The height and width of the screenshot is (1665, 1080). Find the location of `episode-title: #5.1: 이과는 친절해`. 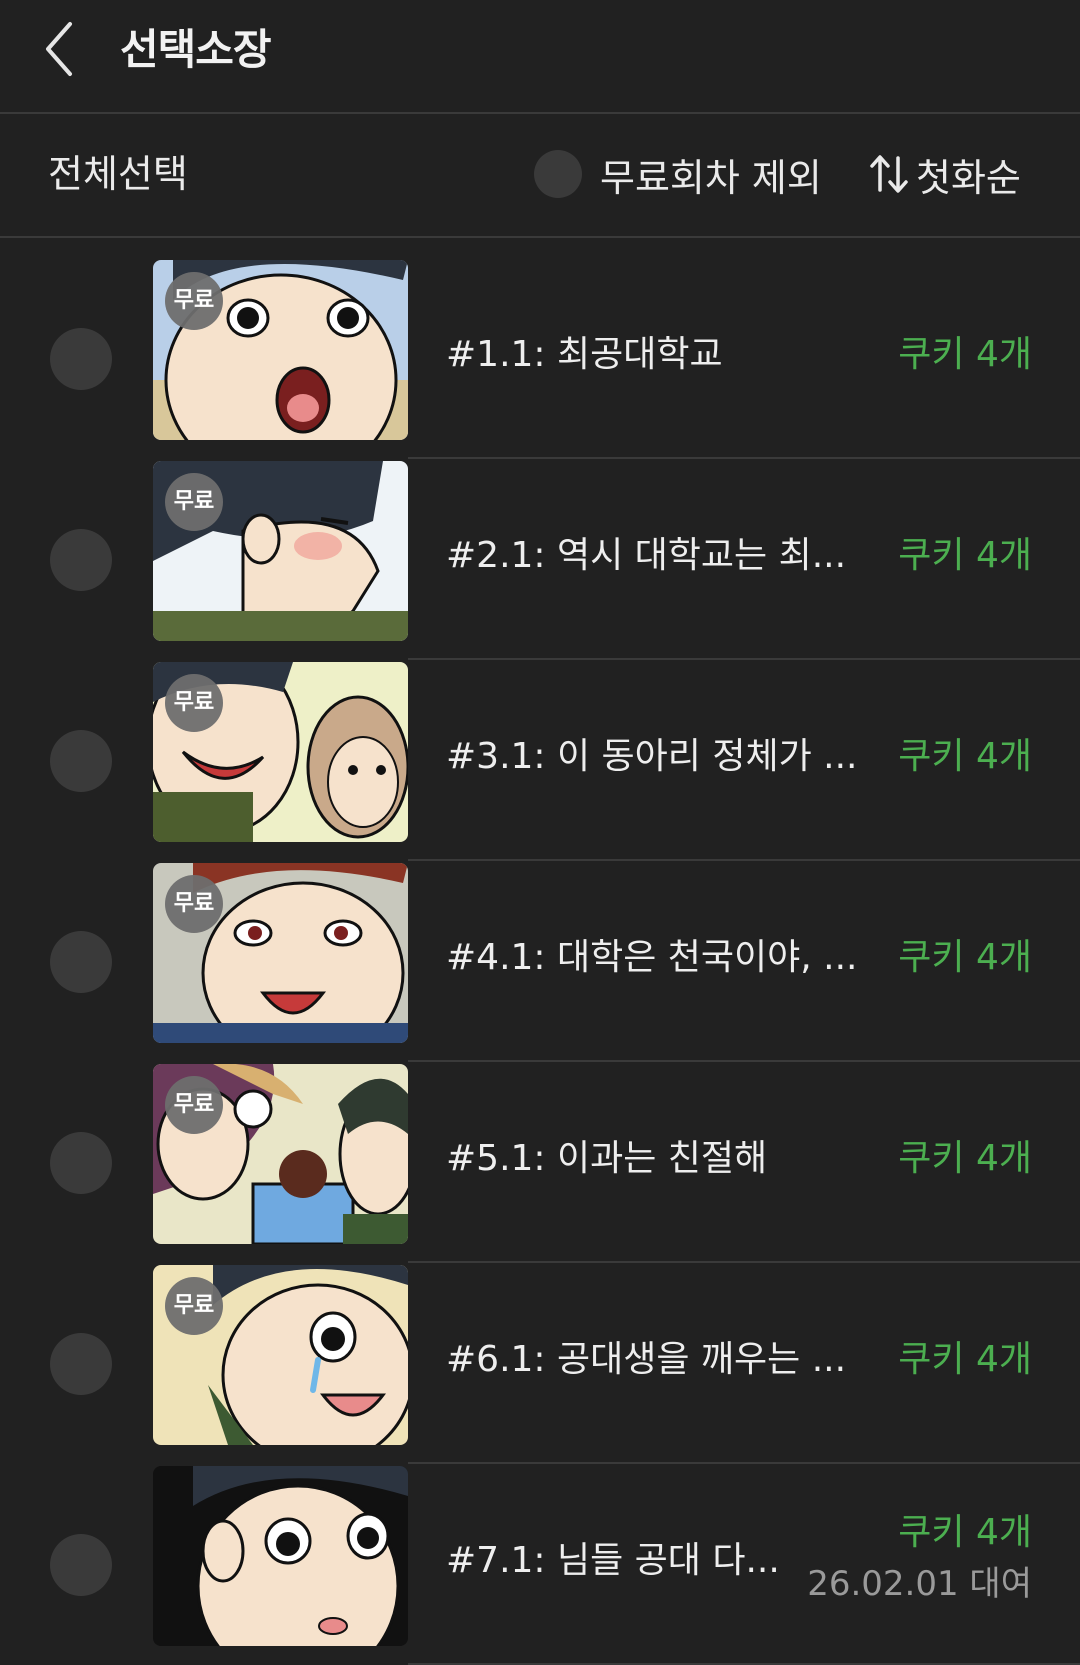

episode-title: #5.1: 이과는 친절해 is located at coordinates (607, 1158).